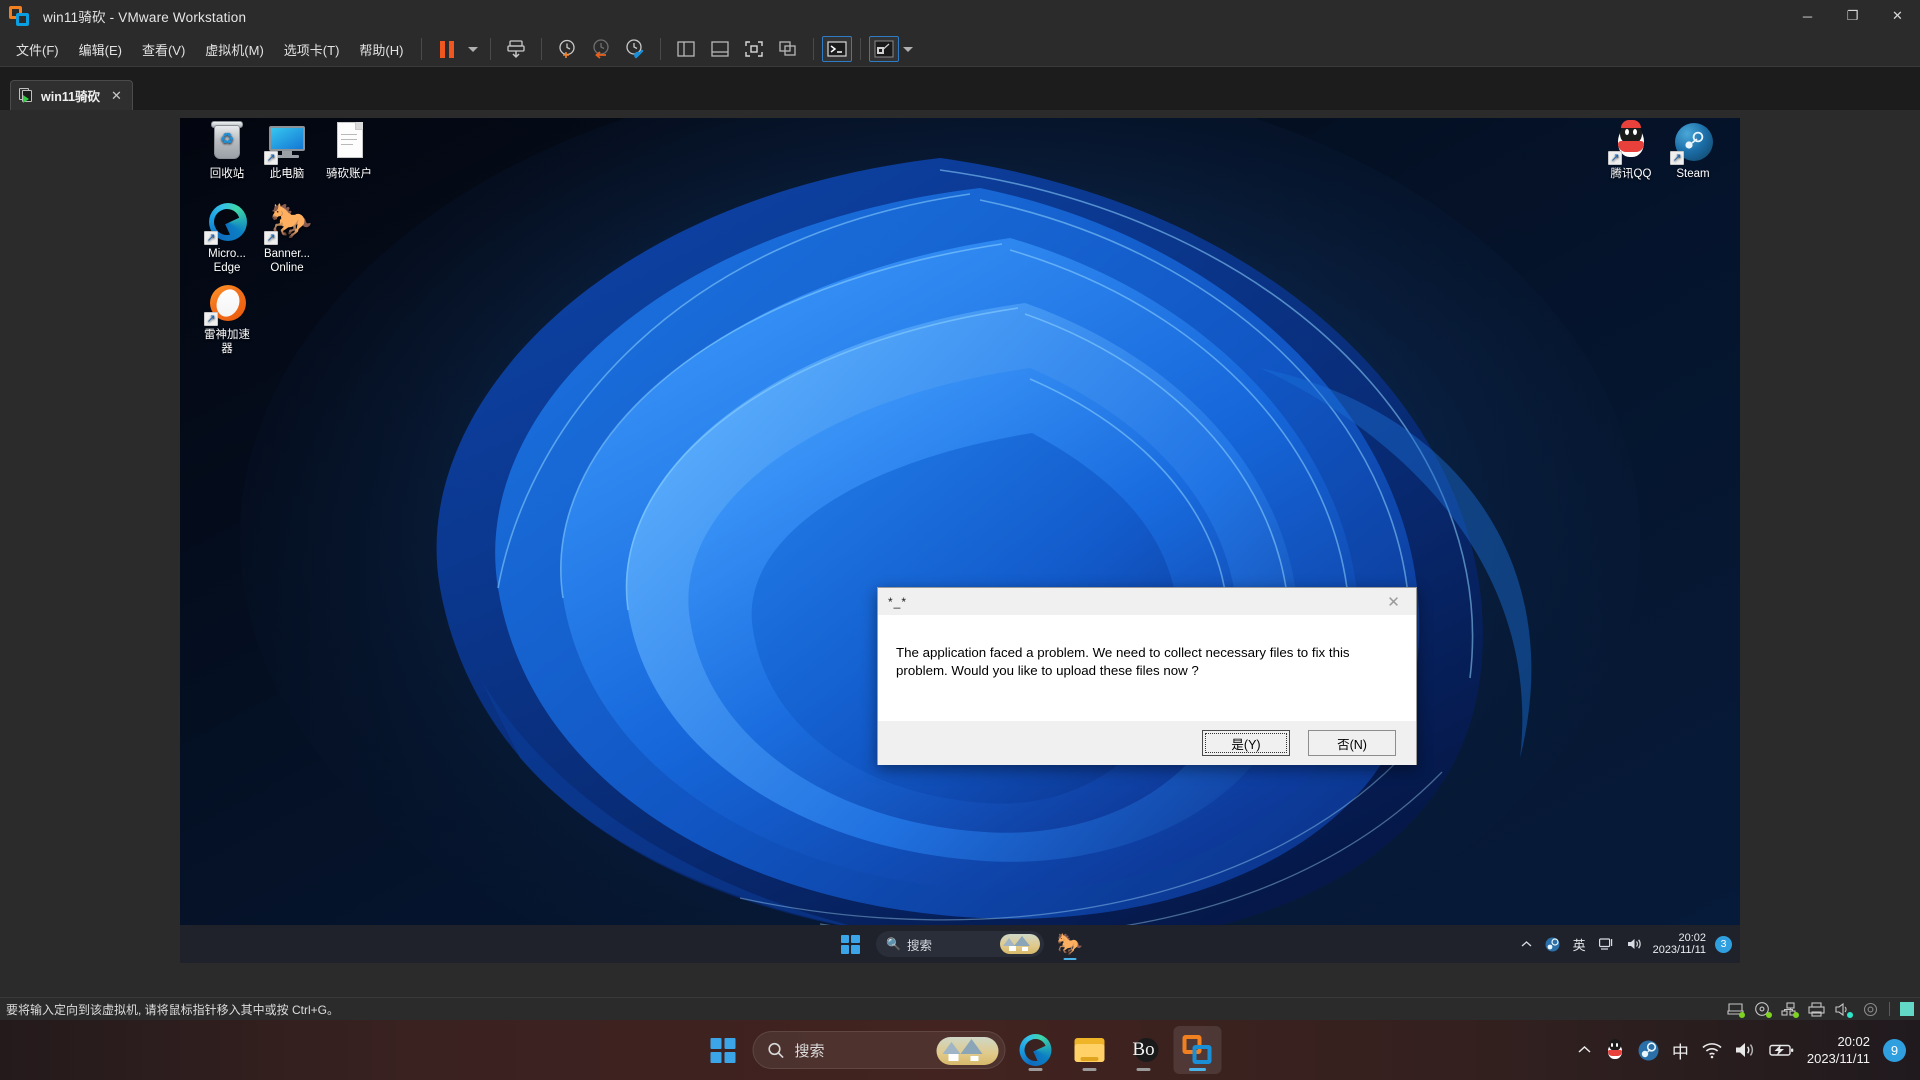 This screenshot has width=1920, height=1080. What do you see at coordinates (960, 1008) in the screenshot?
I see `vmware-status-bar: 要将输入定向到该虚拟机, 请将鼠标指针移入其中或按 Ctrl+G。` at bounding box center [960, 1008].